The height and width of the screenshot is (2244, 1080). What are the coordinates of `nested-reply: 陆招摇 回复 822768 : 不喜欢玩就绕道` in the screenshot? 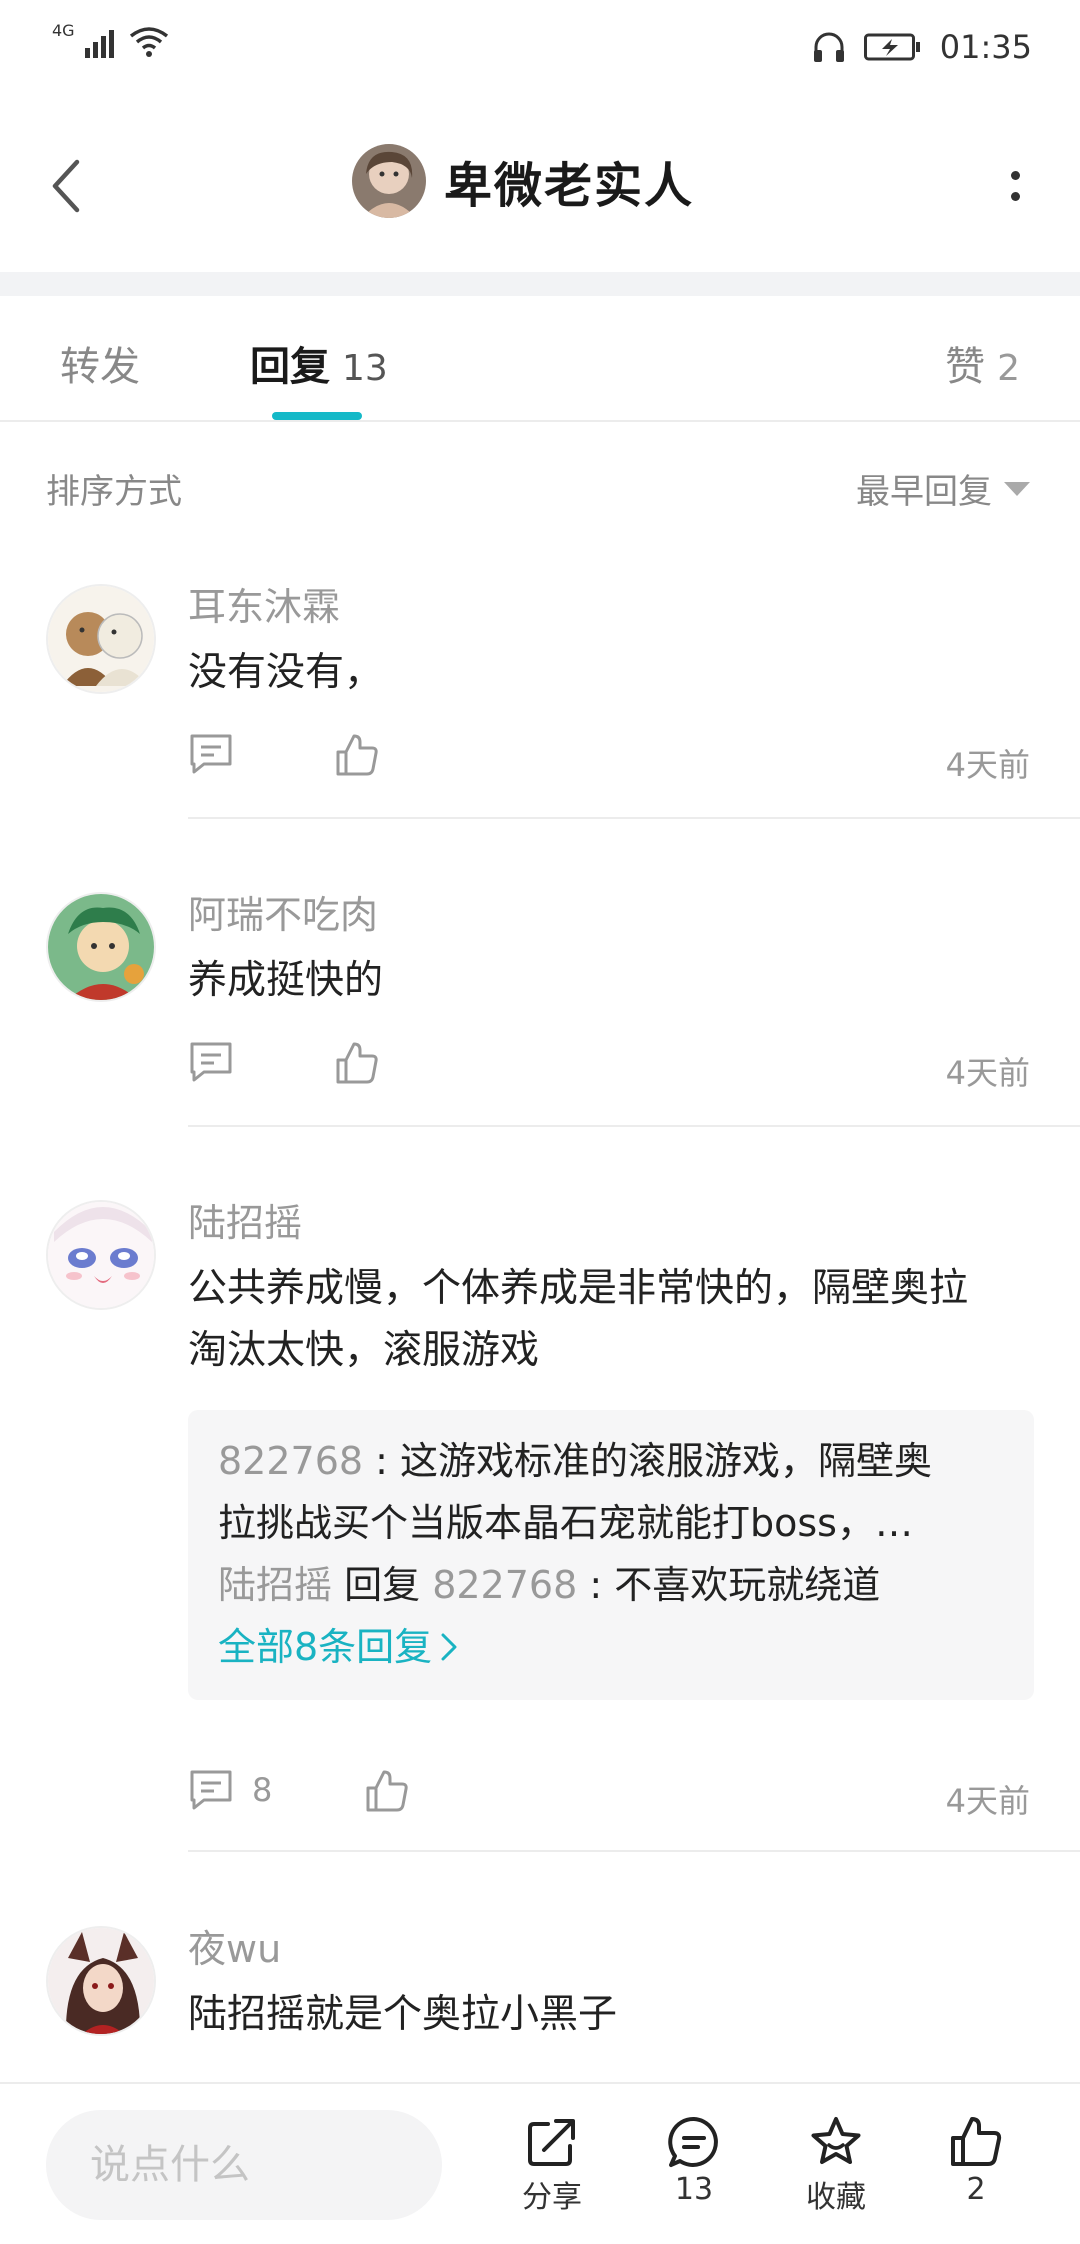 It's located at (611, 1585).